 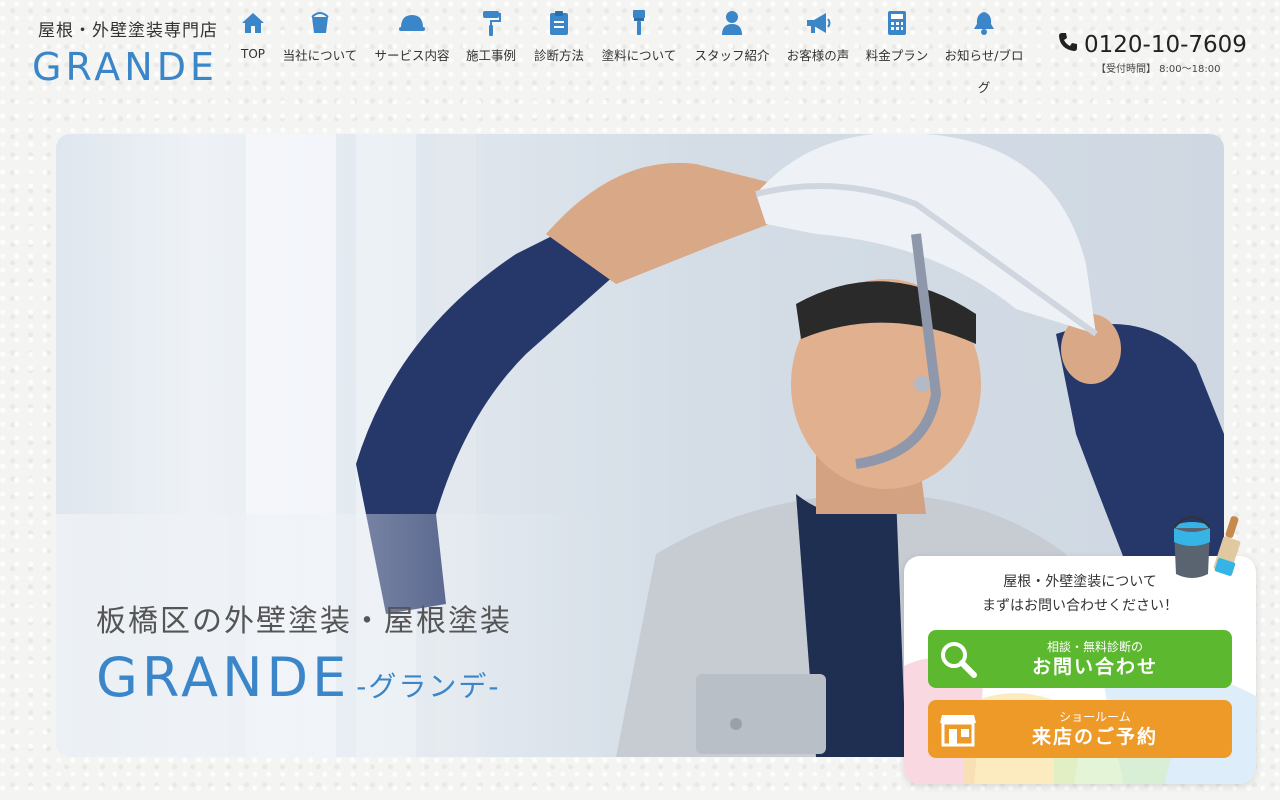 I want to click on nav-item-voices: お客様の声, so click(x=818, y=55).